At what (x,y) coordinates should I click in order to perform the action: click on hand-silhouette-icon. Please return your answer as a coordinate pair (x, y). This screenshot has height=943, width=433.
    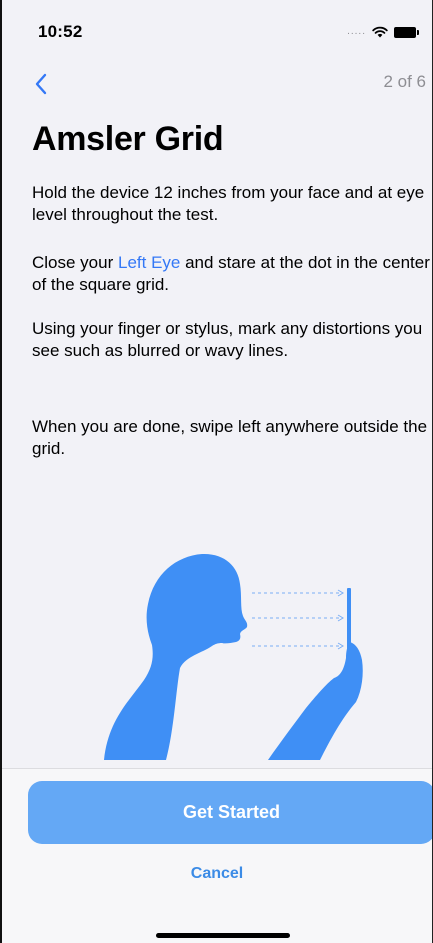
    Looking at the image, I should click on (315, 701).